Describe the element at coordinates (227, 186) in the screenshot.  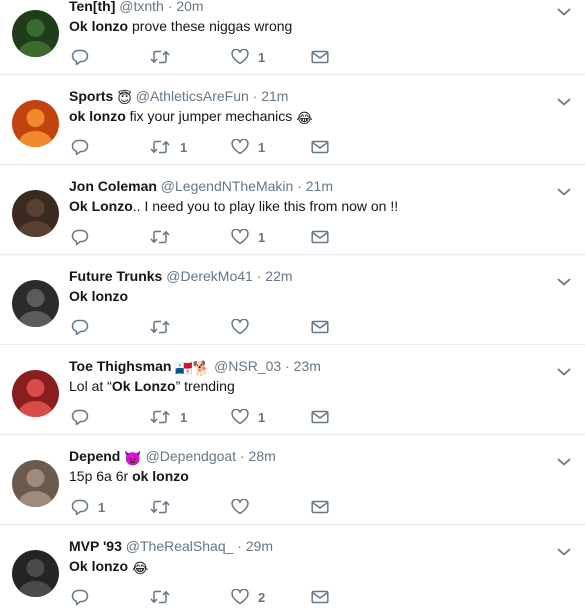
I see `user-handle: @LegendNTheMakin` at that location.